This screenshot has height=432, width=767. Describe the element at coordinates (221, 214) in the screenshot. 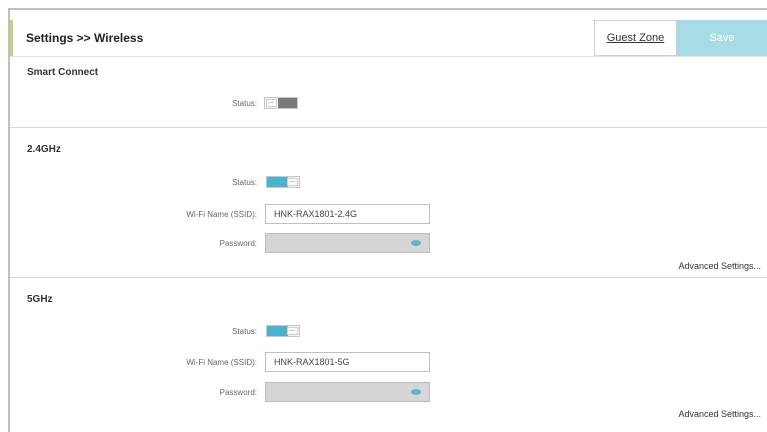

I see `band-24-ssid-label: Wi-Fi Name (SSID):` at that location.